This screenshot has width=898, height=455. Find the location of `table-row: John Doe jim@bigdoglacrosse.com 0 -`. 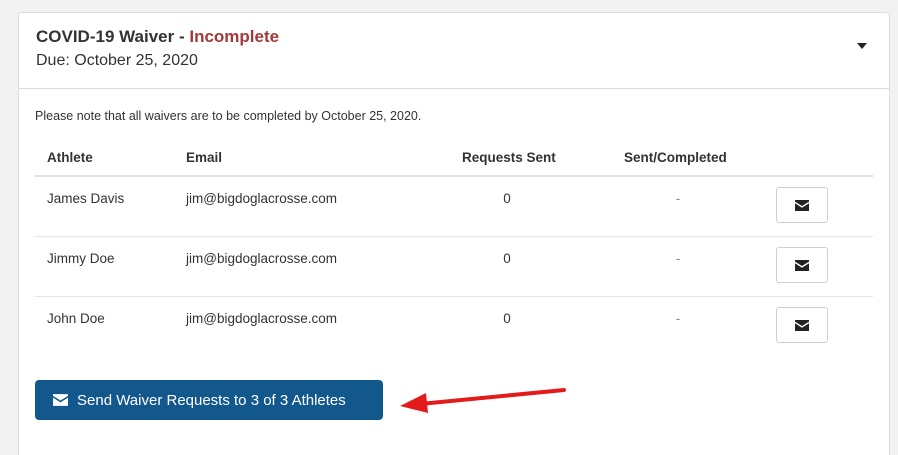

table-row: John Doe jim@bigdoglacrosse.com 0 - is located at coordinates (454, 327).